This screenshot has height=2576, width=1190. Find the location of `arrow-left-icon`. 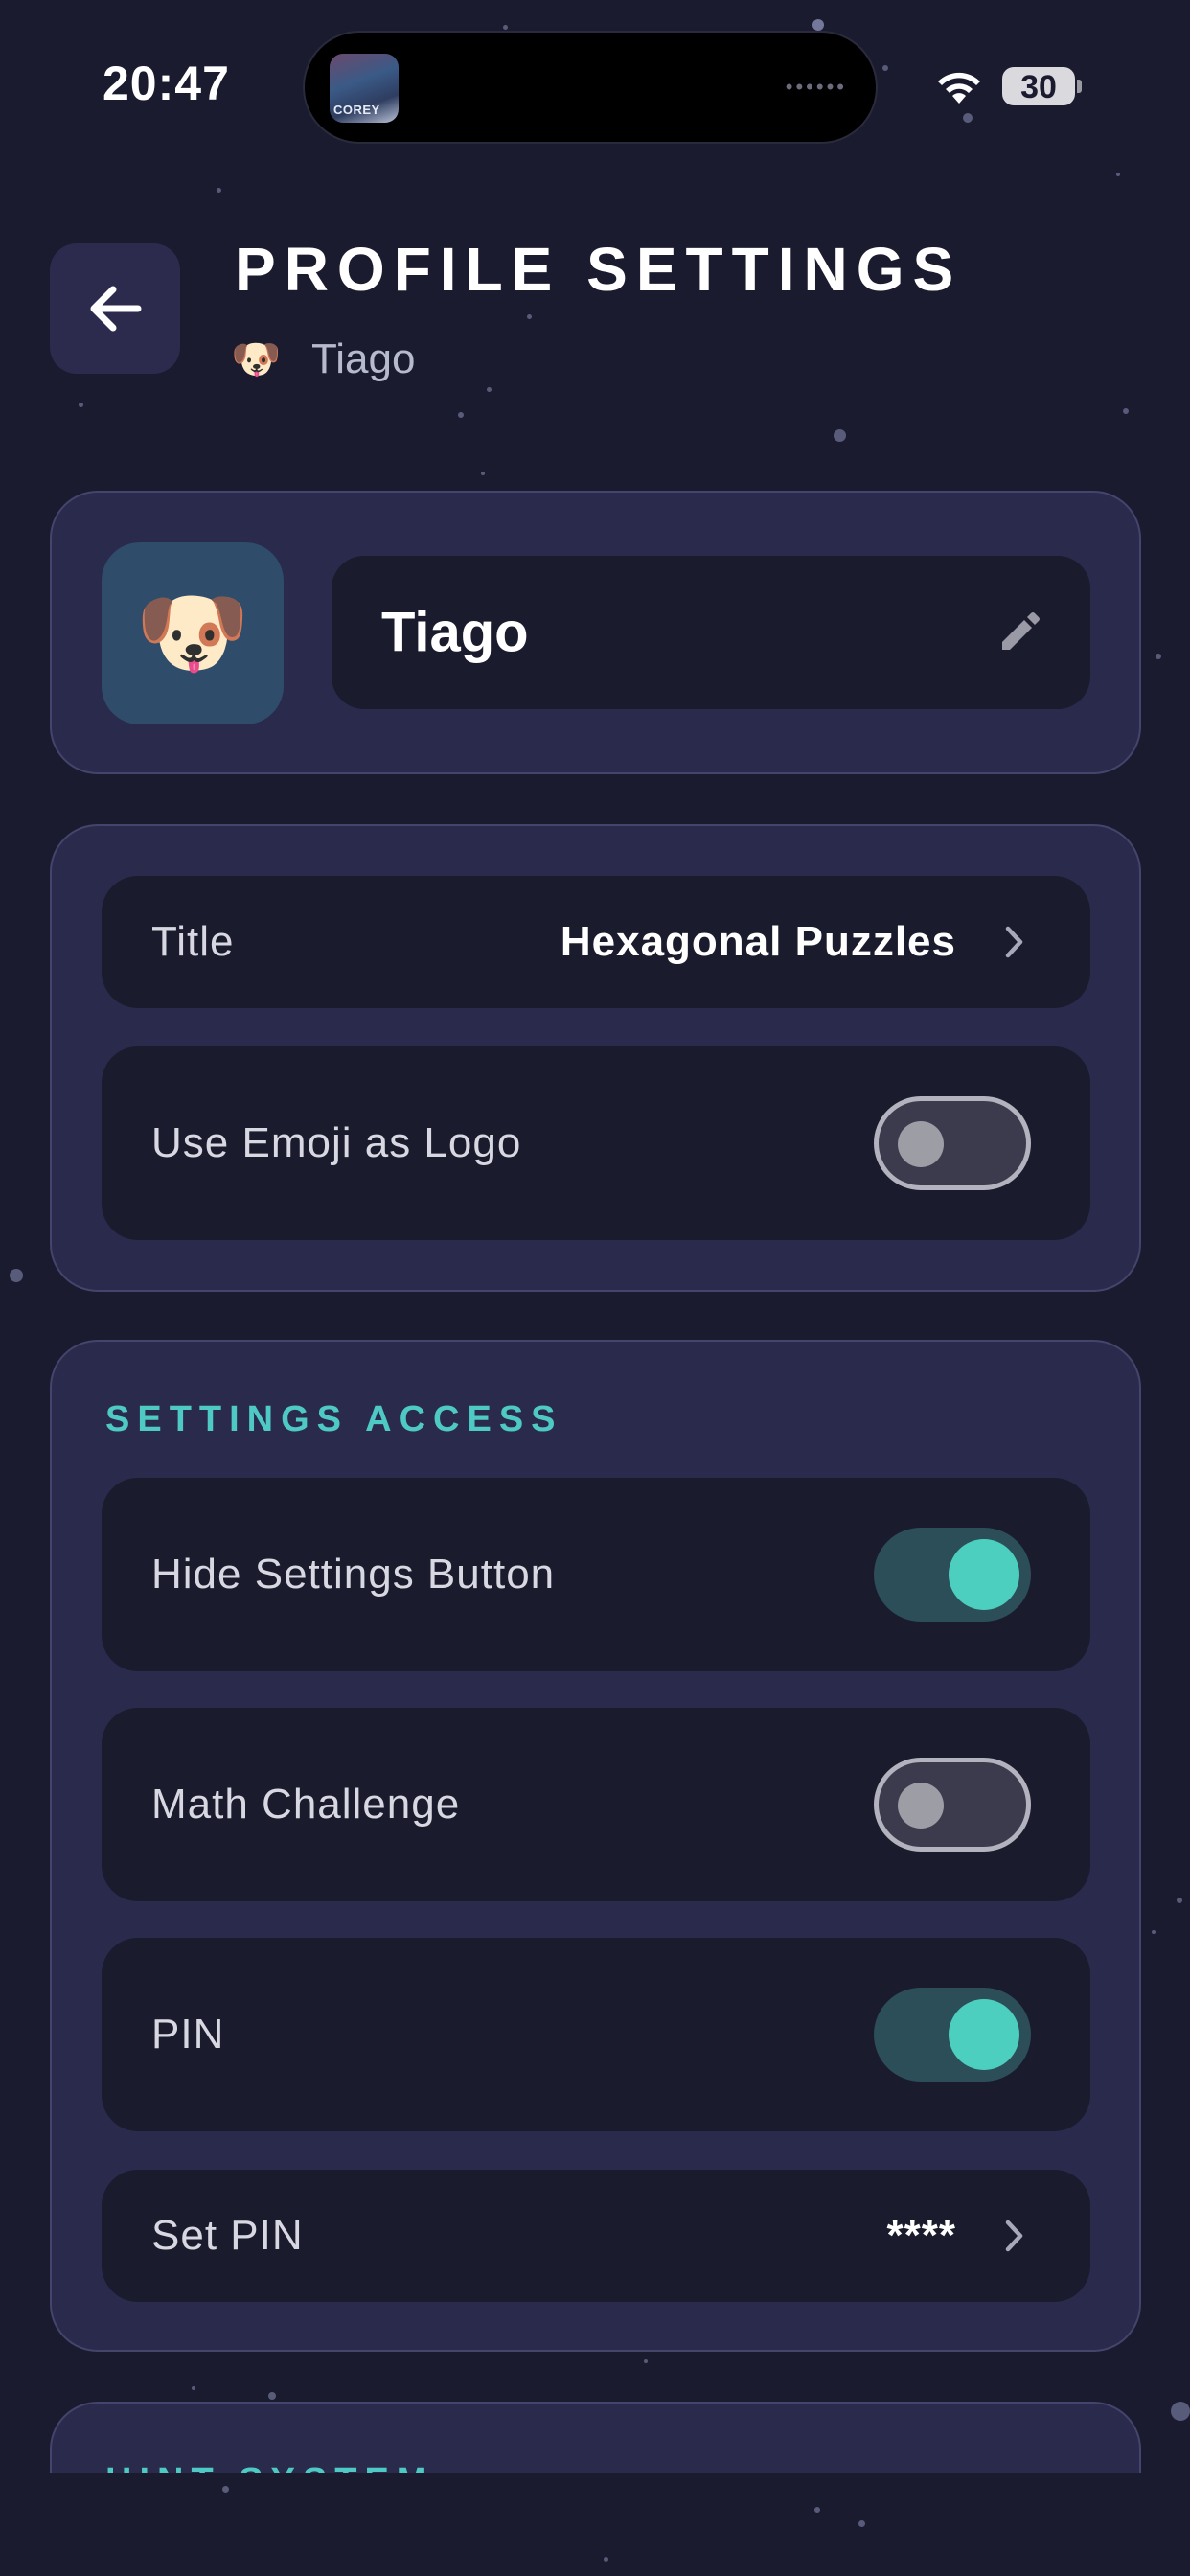

arrow-left-icon is located at coordinates (116, 309).